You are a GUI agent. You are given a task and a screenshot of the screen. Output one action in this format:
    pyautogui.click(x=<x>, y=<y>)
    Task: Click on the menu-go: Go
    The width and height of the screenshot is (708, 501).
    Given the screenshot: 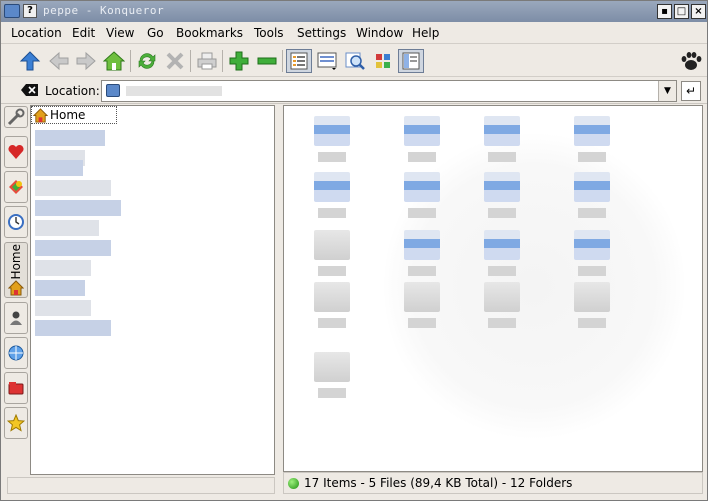 What is the action you would take?
    pyautogui.click(x=155, y=33)
    